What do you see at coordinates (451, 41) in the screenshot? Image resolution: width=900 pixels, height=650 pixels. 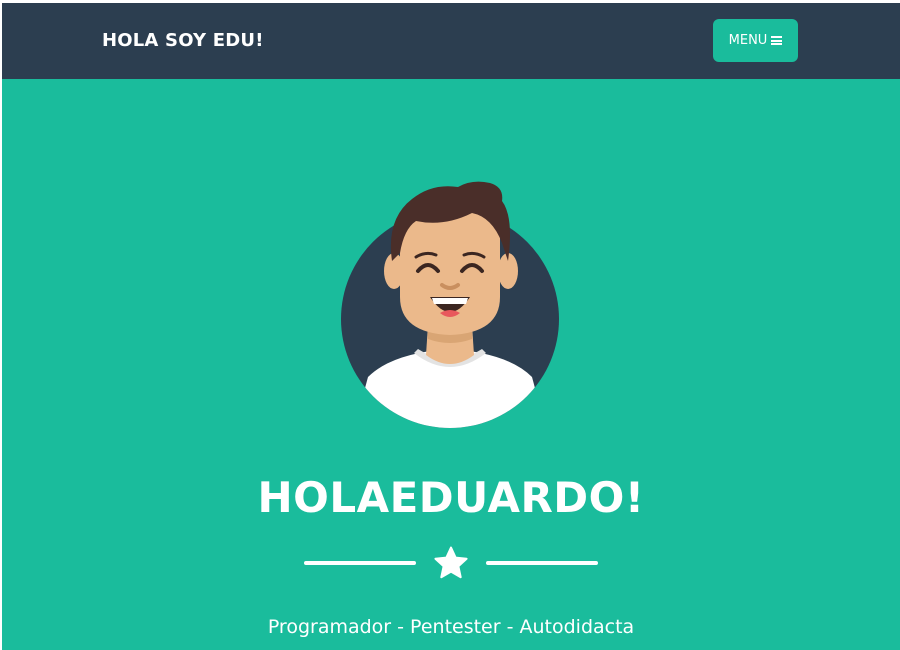 I see `navbar: HOLA SOY EDU! MENU` at bounding box center [451, 41].